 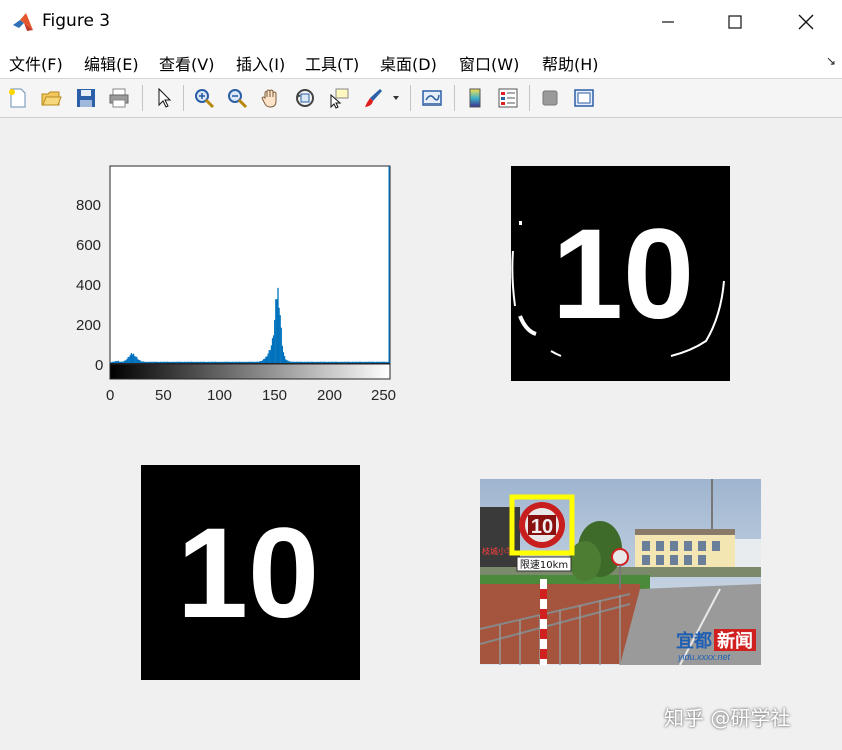 I want to click on print-button, so click(x=119, y=98).